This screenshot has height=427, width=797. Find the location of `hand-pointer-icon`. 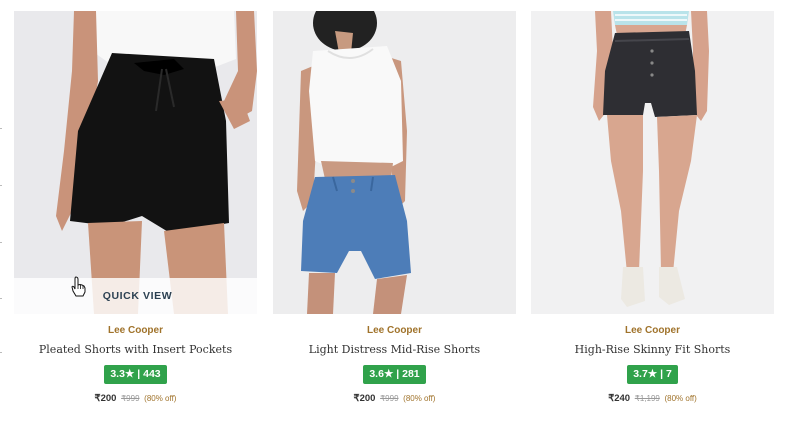

hand-pointer-icon is located at coordinates (78, 286).